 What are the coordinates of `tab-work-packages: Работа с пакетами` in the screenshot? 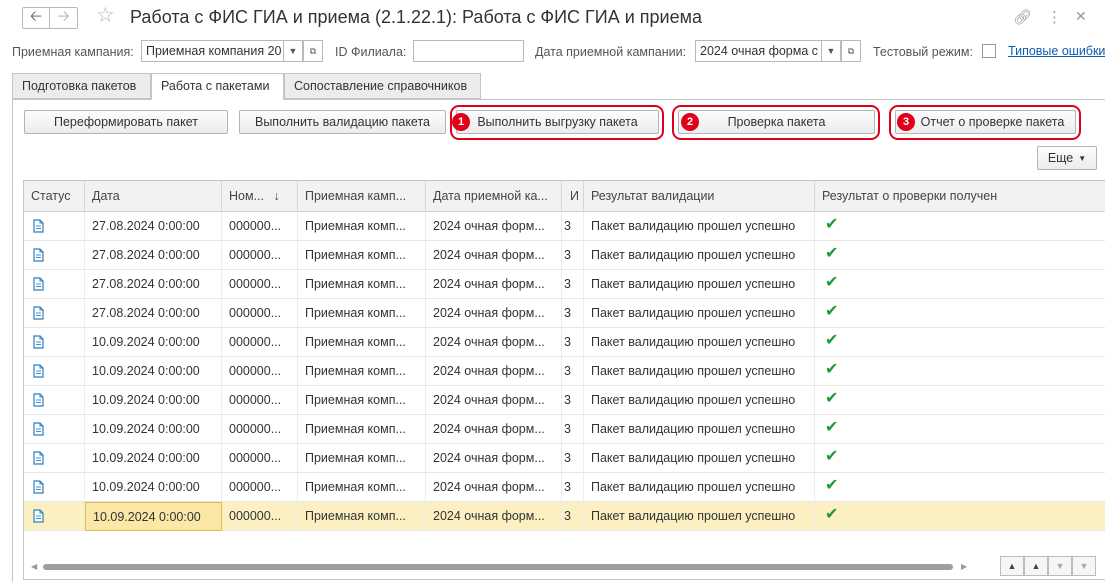 It's located at (217, 86).